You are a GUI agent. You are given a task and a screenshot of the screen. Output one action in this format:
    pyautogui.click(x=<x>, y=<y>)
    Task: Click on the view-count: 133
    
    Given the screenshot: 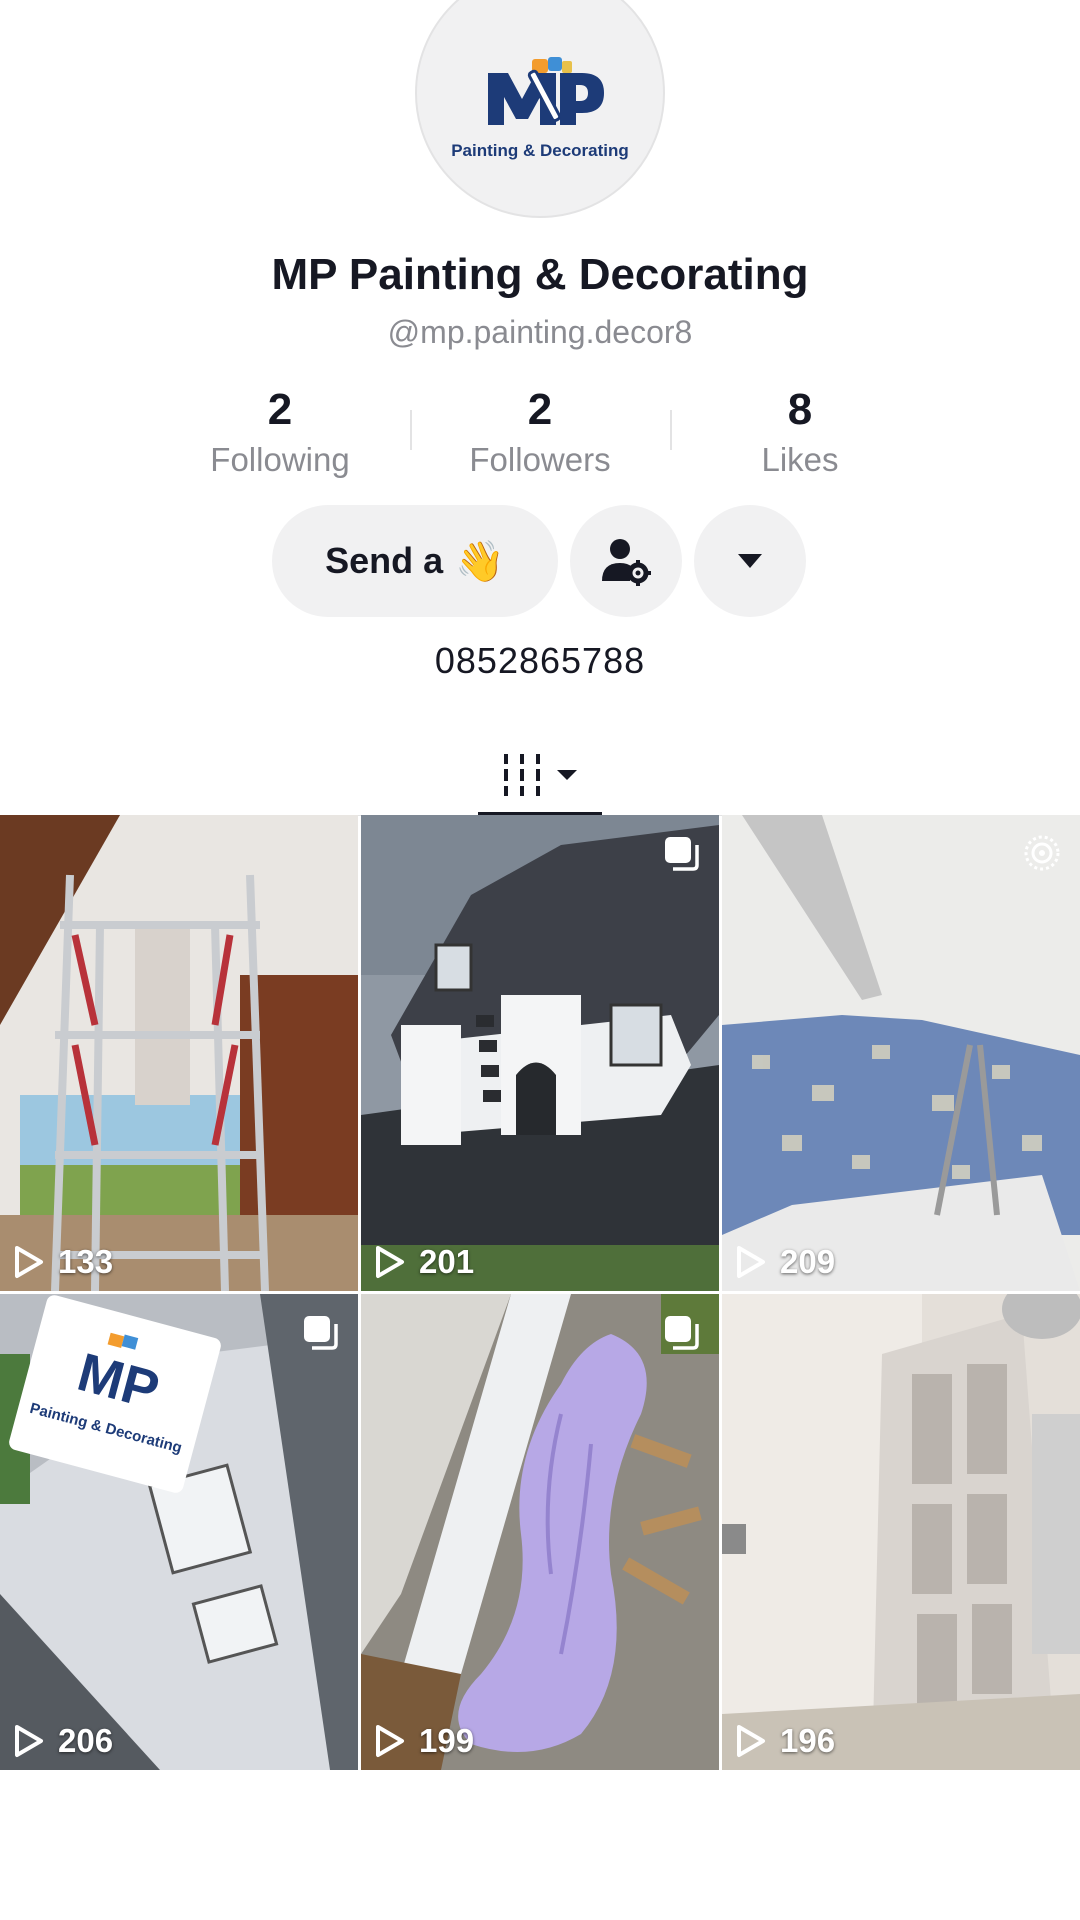 What is the action you would take?
    pyautogui.click(x=63, y=1262)
    